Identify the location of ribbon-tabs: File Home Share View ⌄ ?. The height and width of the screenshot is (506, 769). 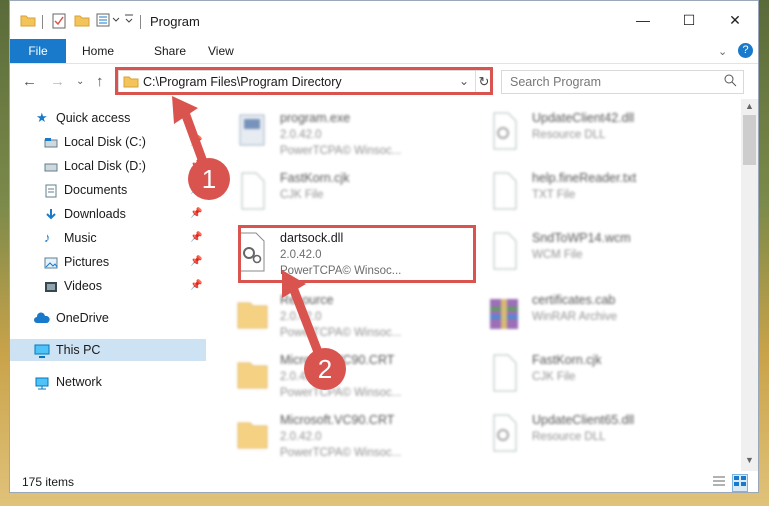
(384, 51).